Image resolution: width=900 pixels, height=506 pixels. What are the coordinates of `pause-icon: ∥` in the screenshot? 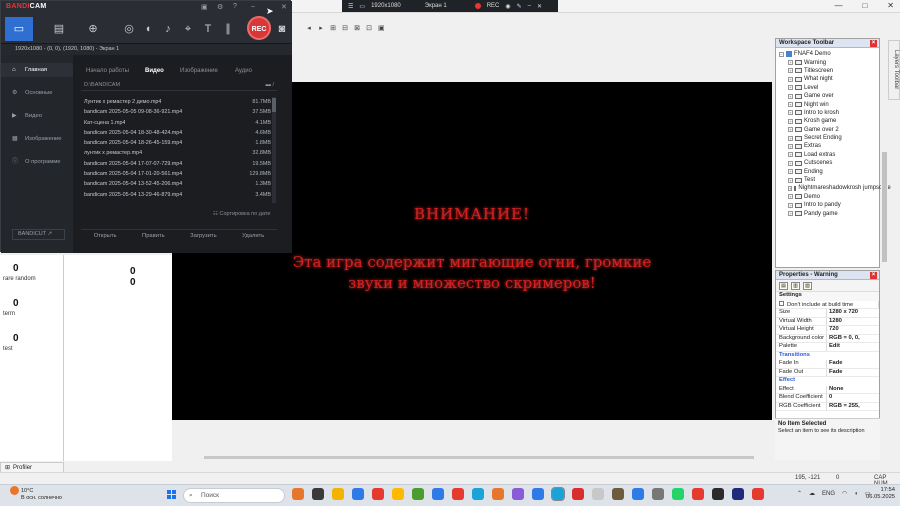 It's located at (228, 29).